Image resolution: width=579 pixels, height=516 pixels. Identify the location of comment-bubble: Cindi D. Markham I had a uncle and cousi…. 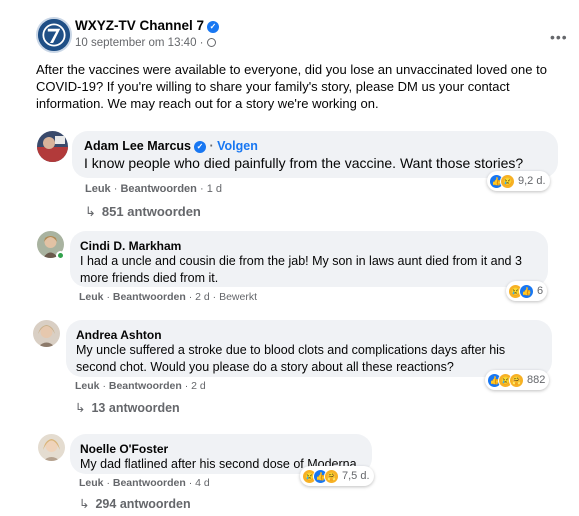
(309, 259).